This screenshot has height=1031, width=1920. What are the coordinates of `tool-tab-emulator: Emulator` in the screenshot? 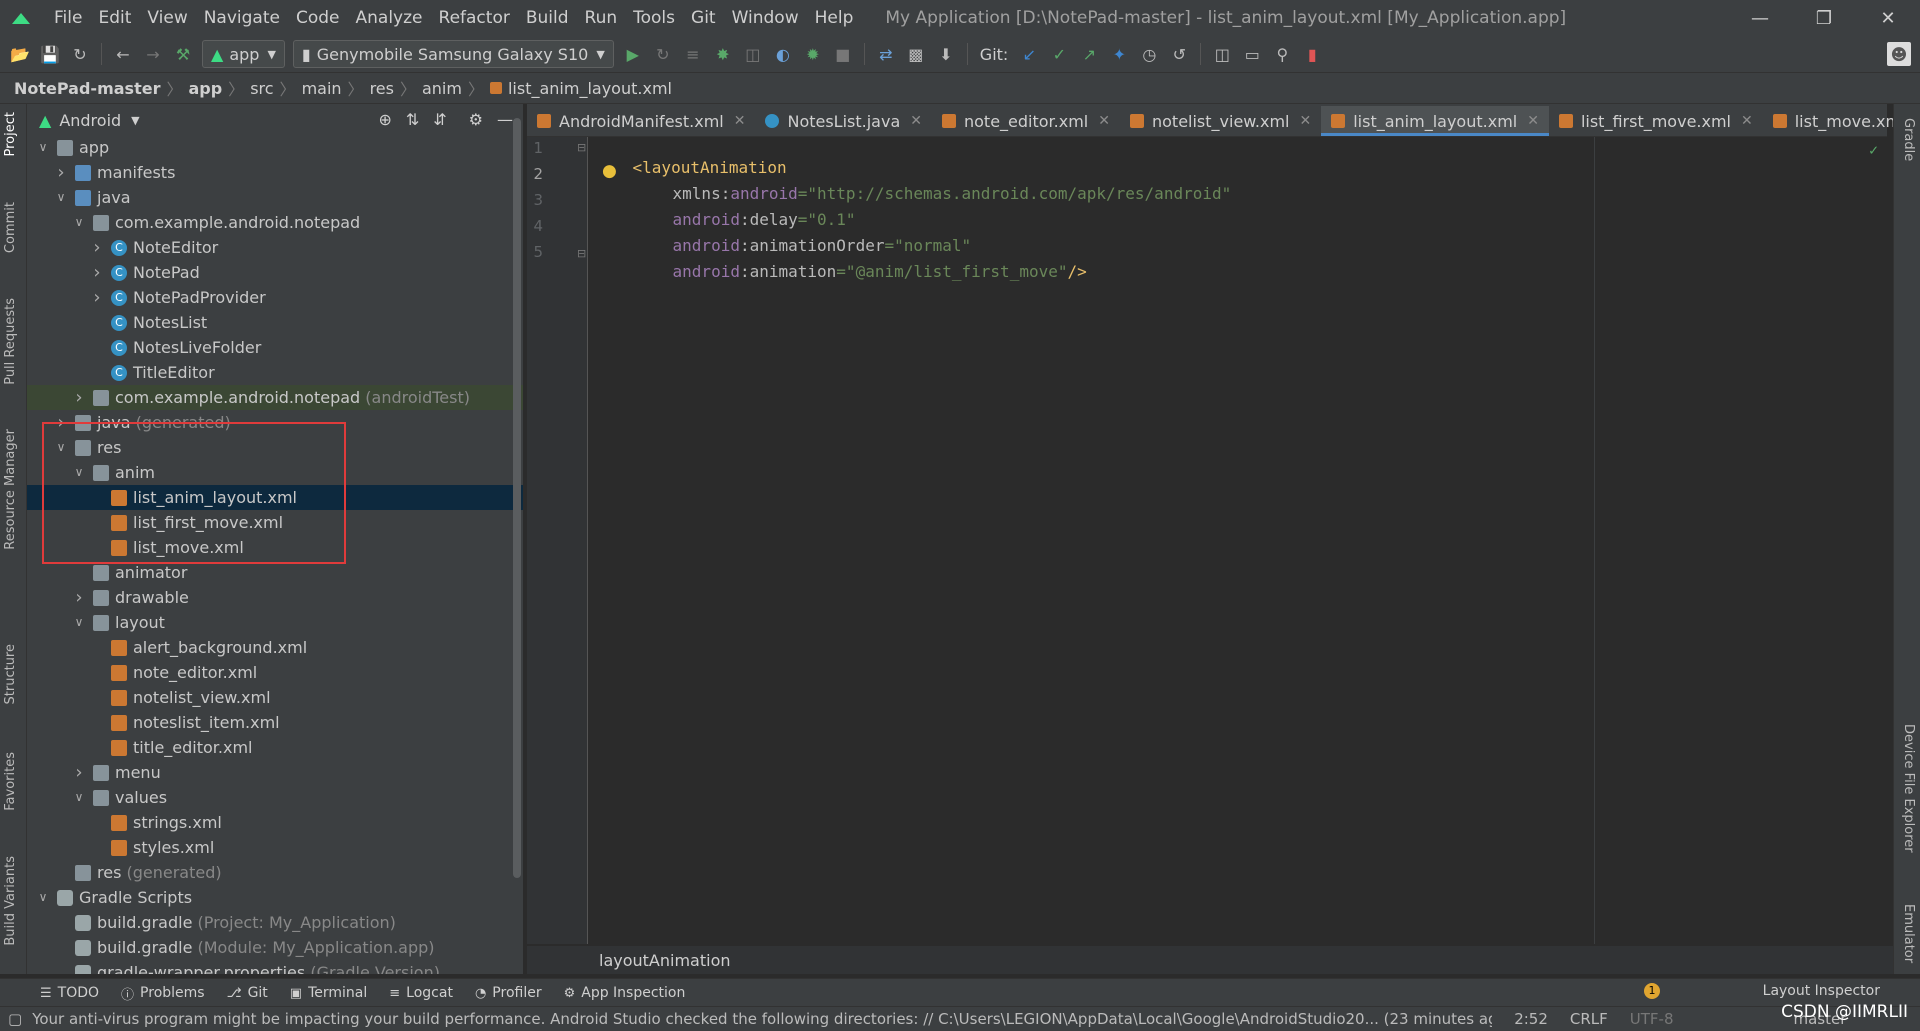 It's located at (1908, 933).